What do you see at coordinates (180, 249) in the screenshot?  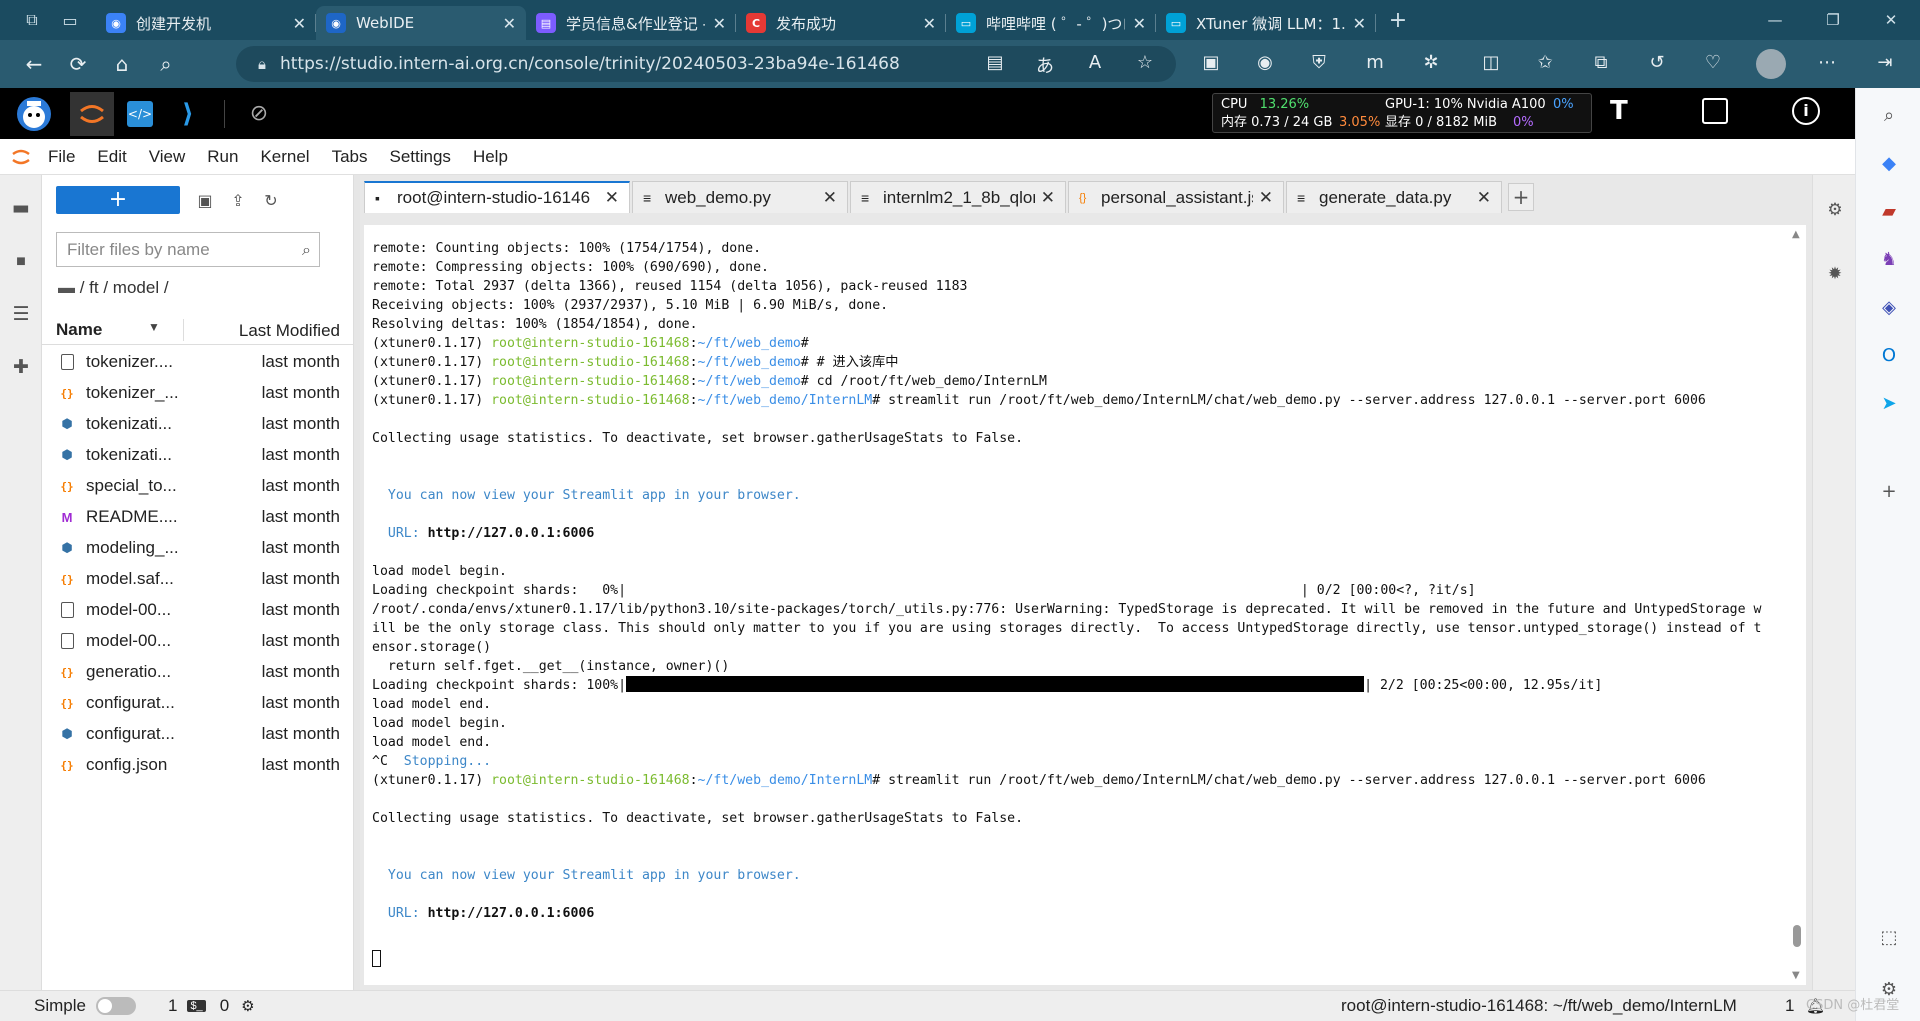 I see `filter-input` at bounding box center [180, 249].